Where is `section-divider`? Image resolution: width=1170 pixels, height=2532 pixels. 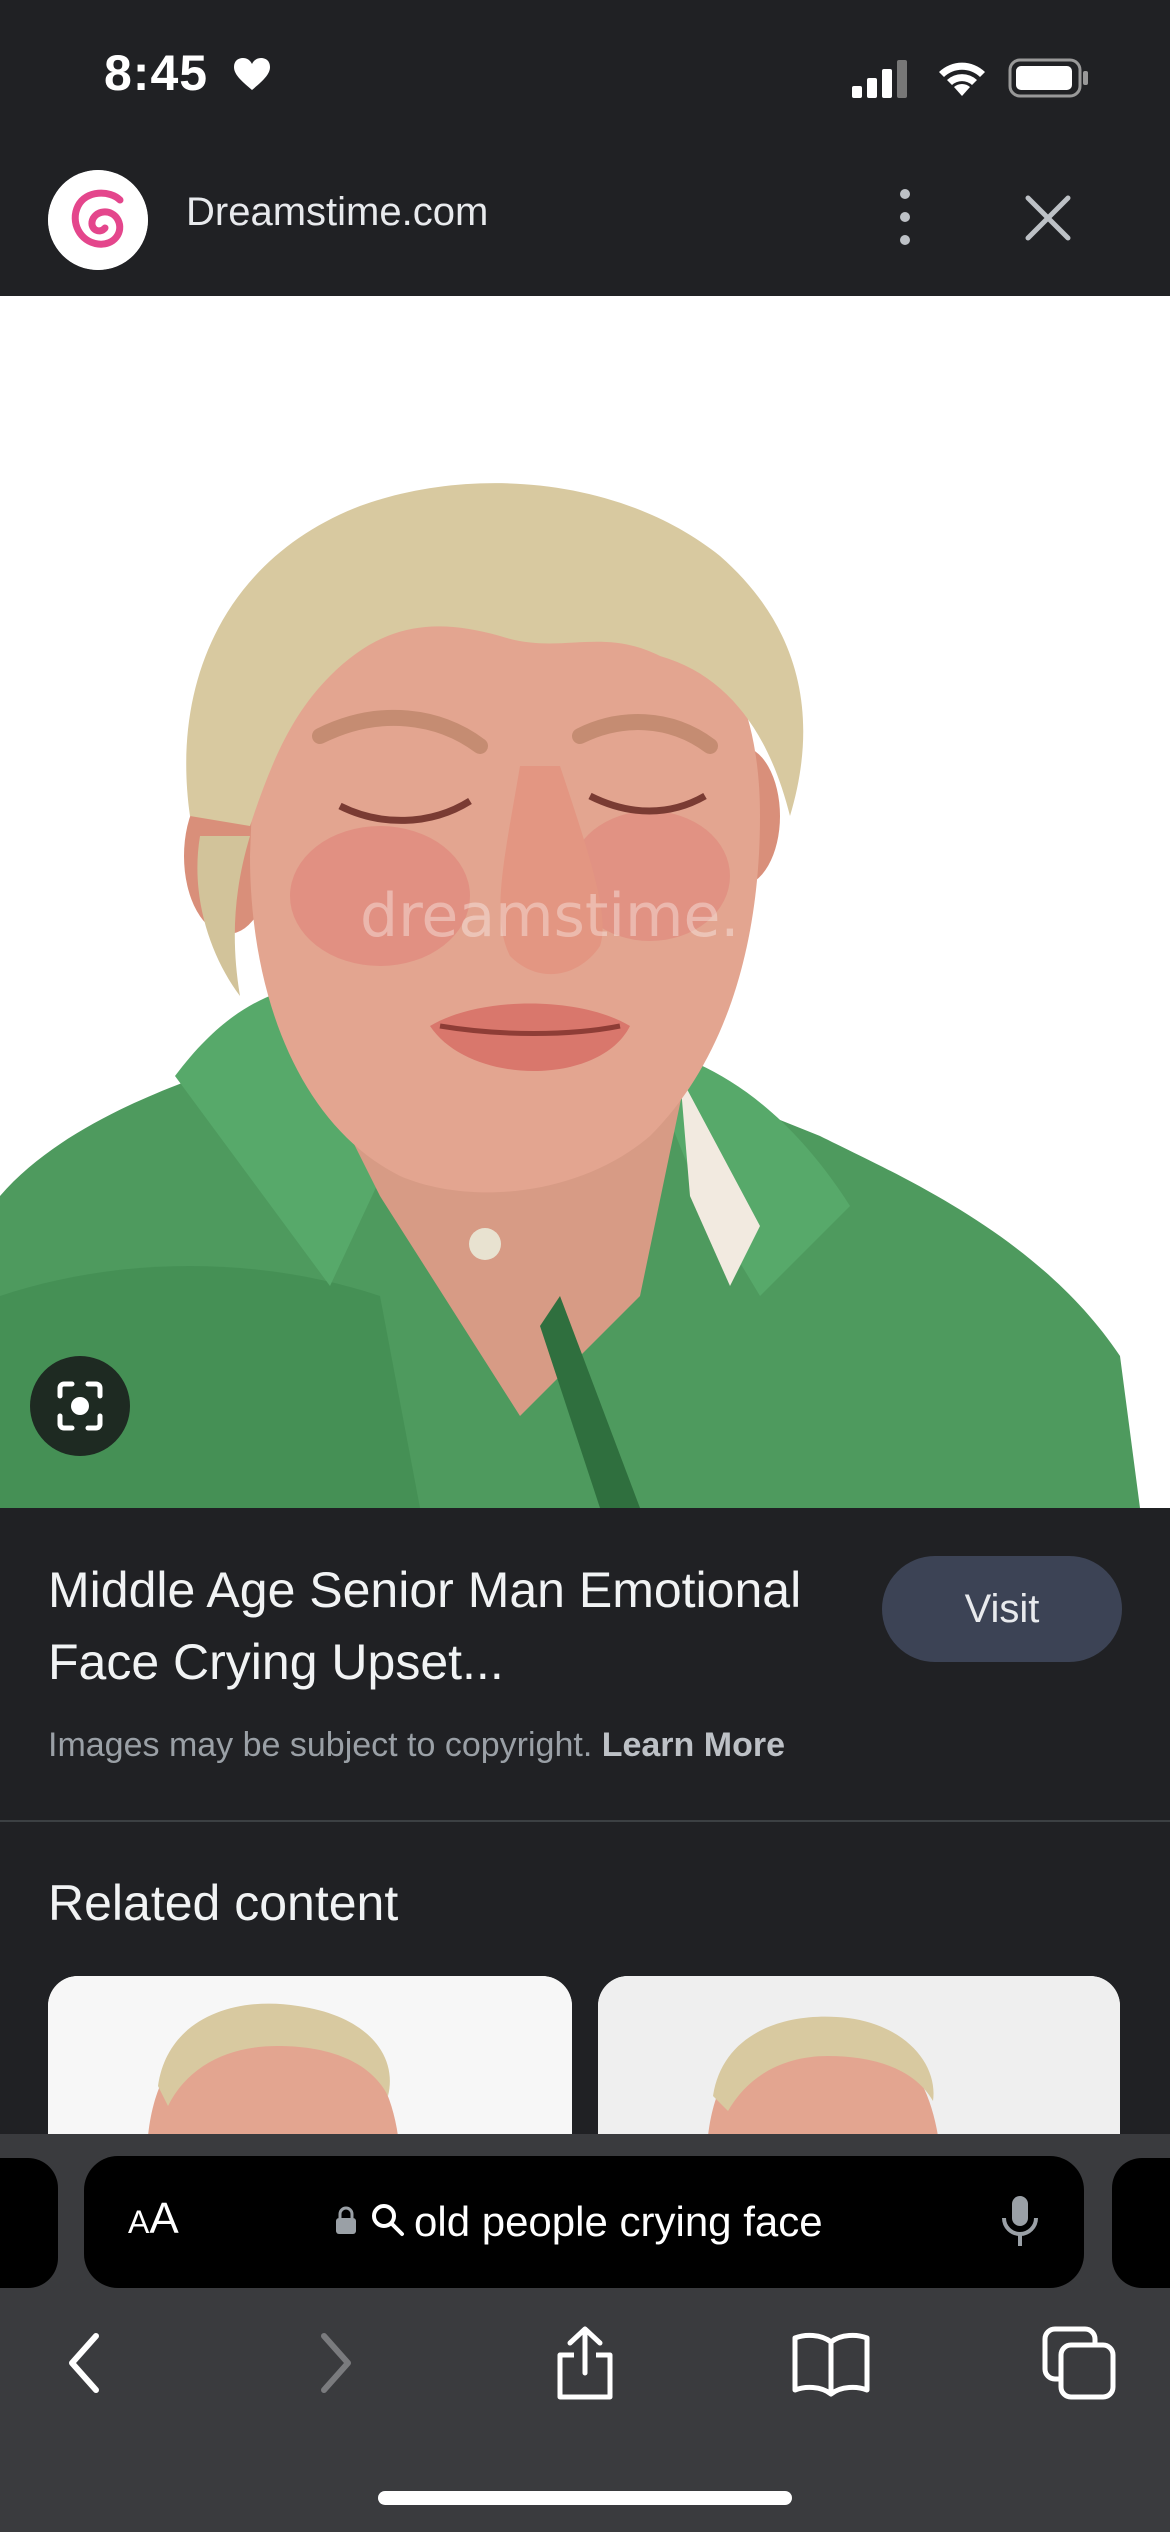 section-divider is located at coordinates (585, 1821).